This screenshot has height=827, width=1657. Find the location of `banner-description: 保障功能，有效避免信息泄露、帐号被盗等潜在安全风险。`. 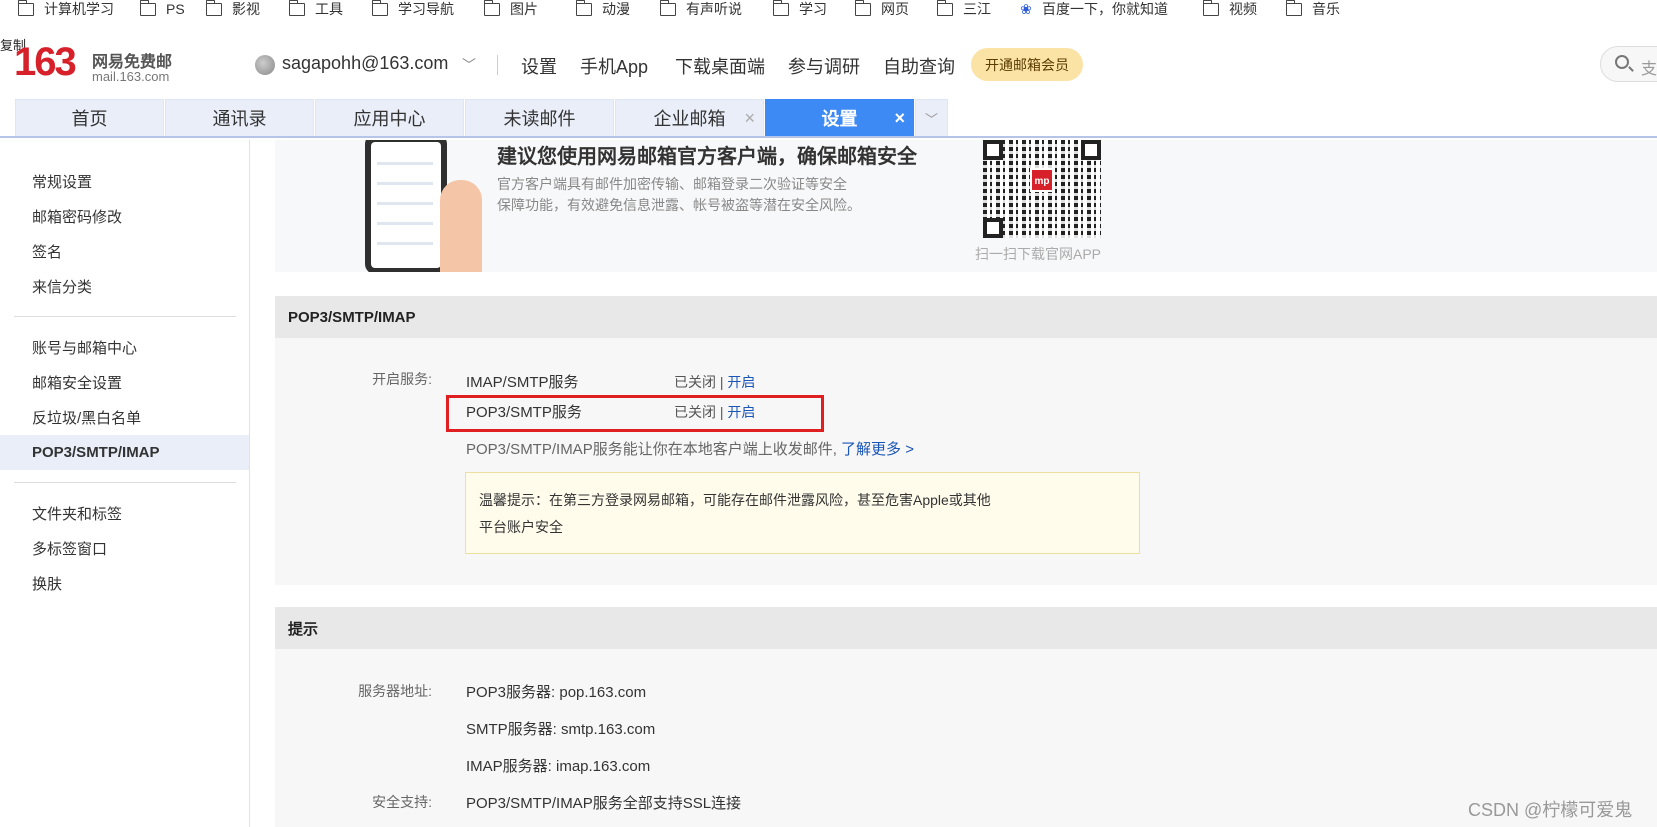

banner-description: 保障功能，有效避免信息泄露、帐号被盗等潜在安全风险。 is located at coordinates (679, 205).